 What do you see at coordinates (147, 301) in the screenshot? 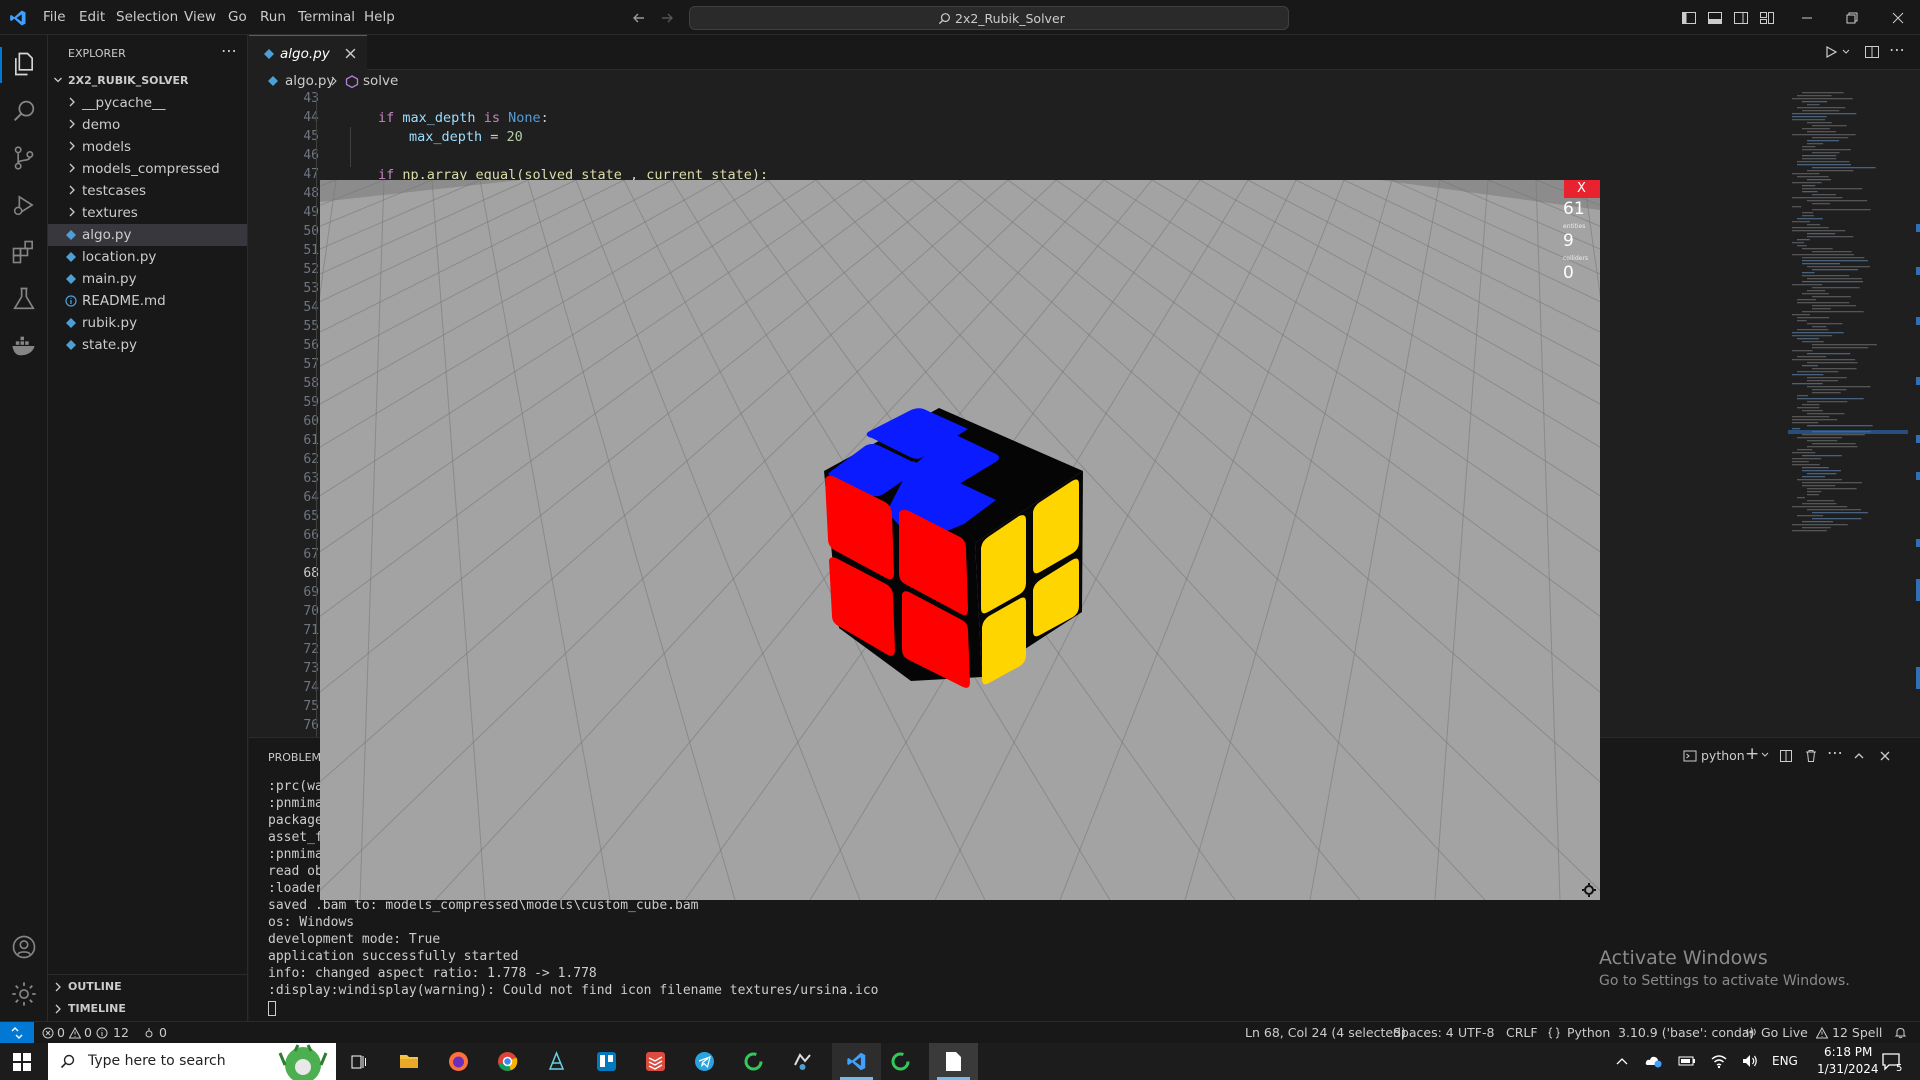
I see `file-readme: README.md` at bounding box center [147, 301].